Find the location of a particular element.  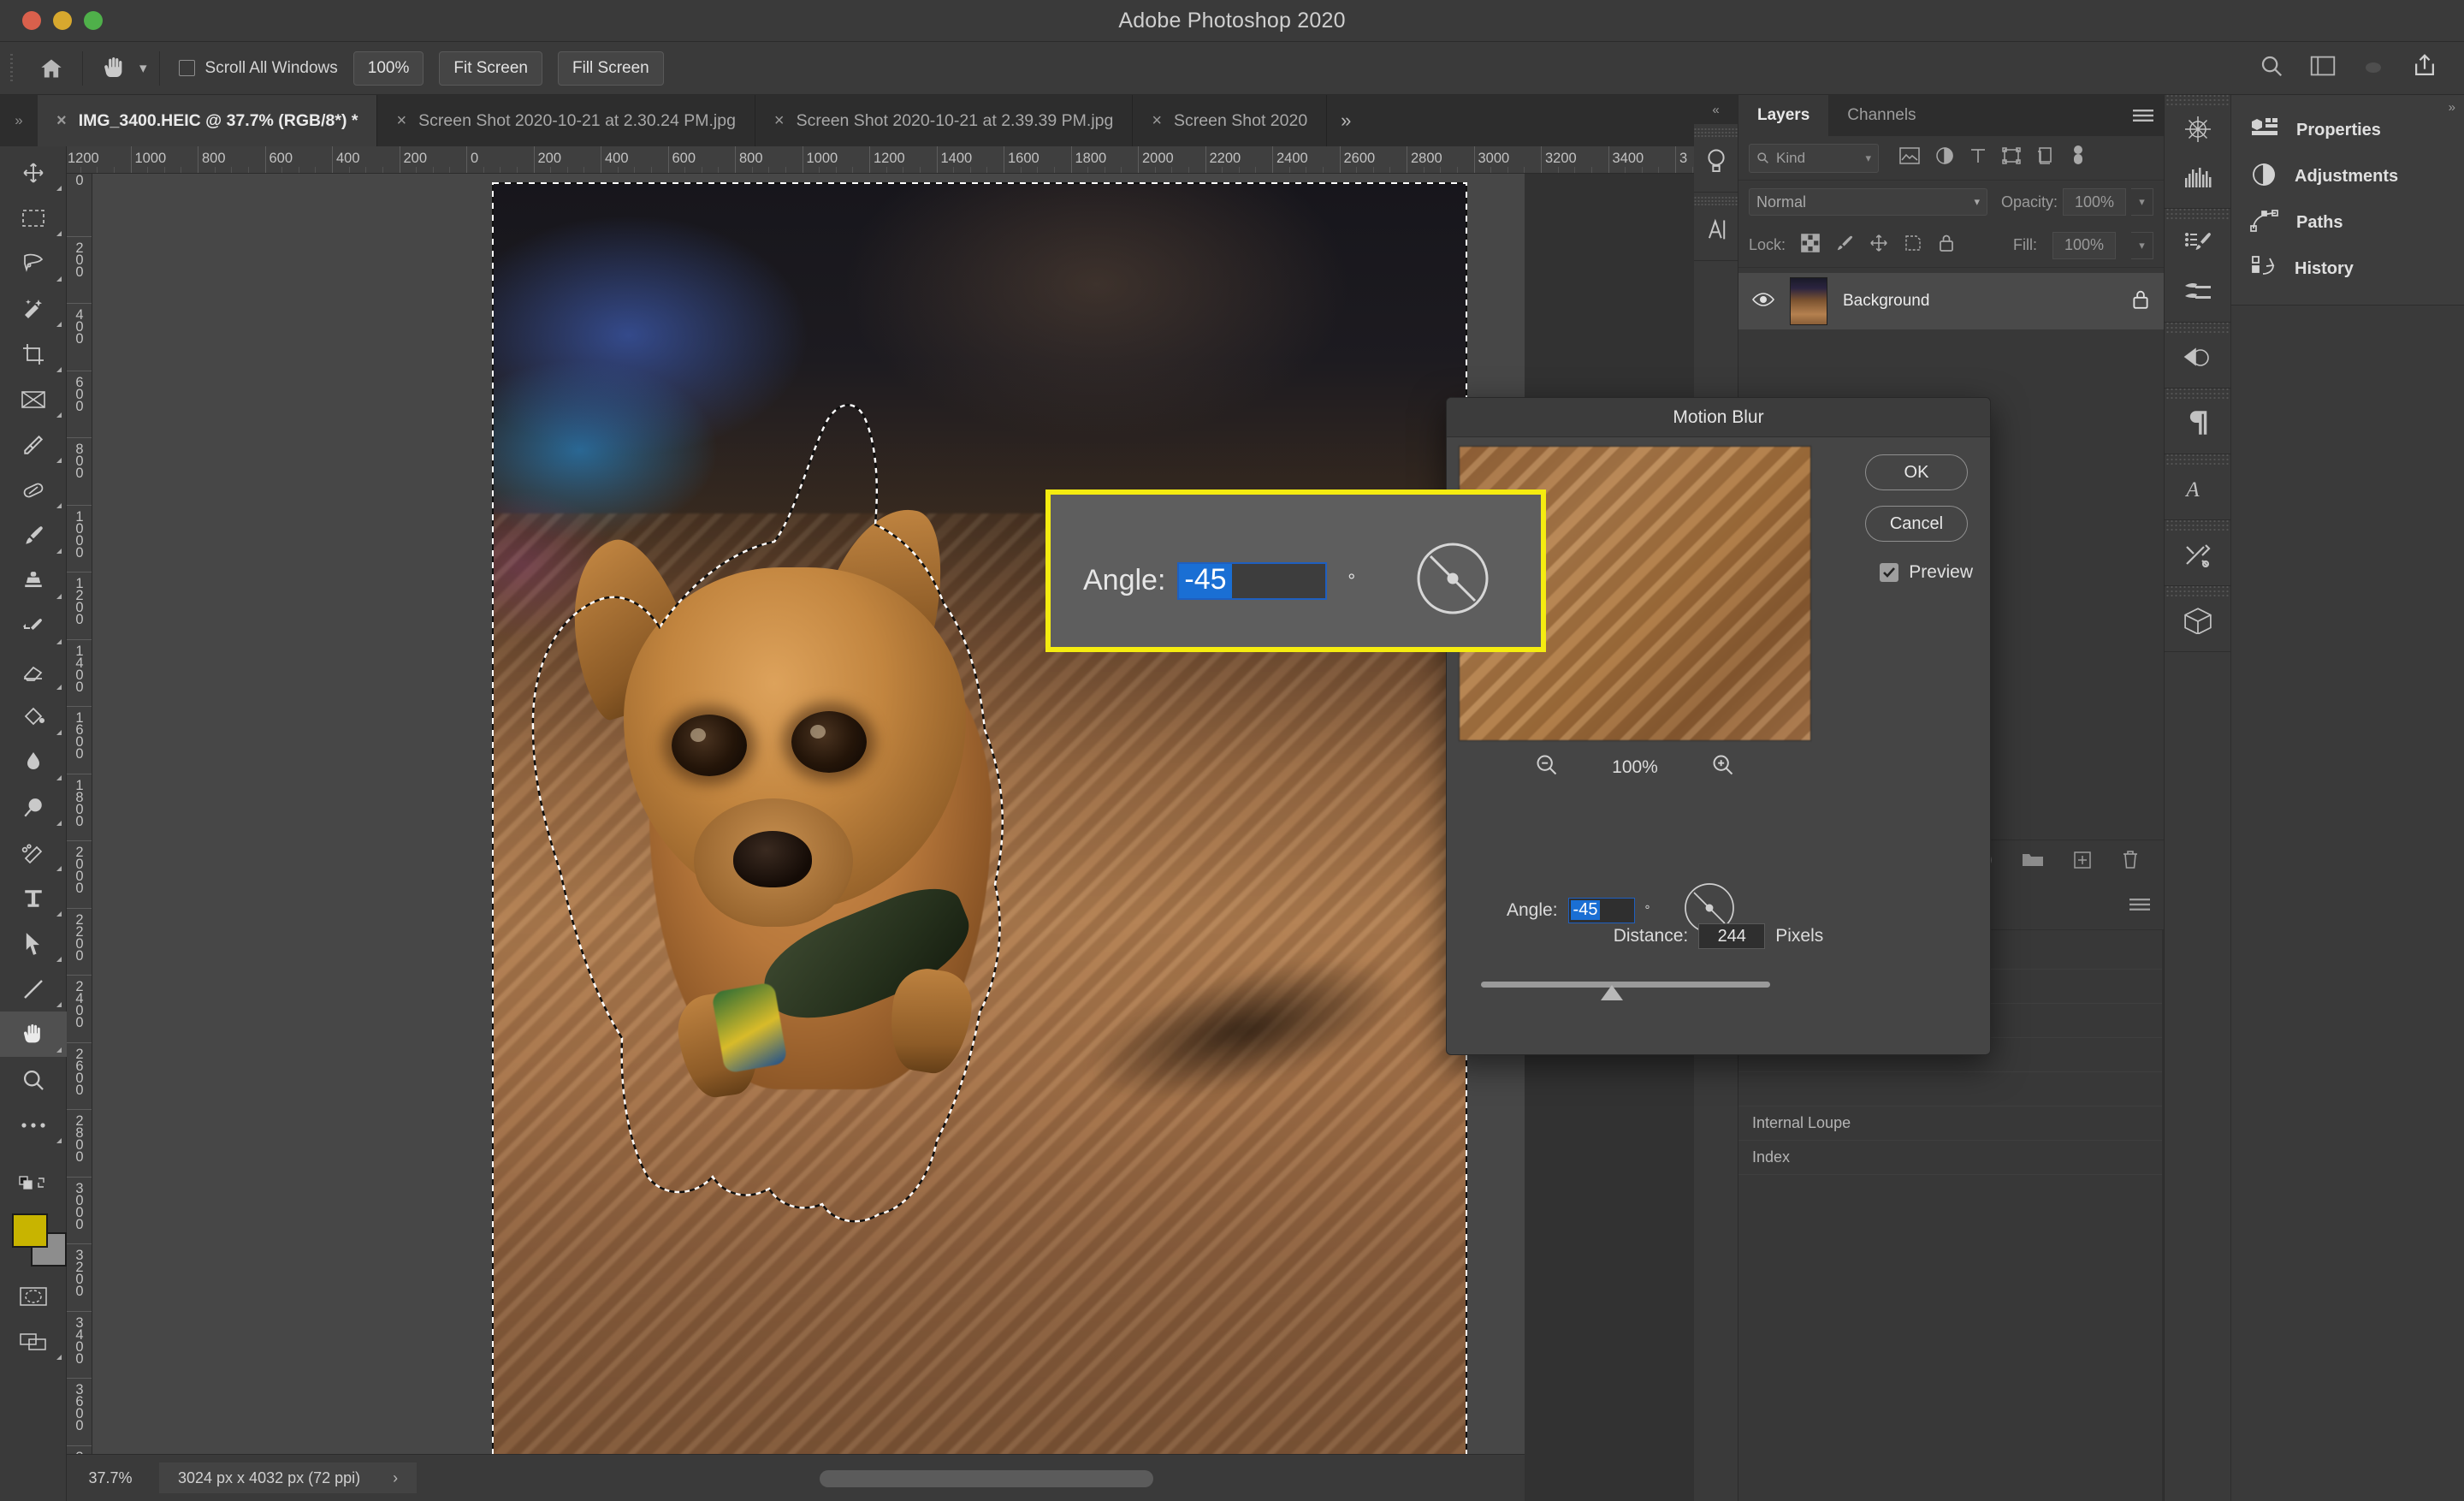

fill-stepper-chevron-down-icon: ▾ is located at coordinates (2142, 245).